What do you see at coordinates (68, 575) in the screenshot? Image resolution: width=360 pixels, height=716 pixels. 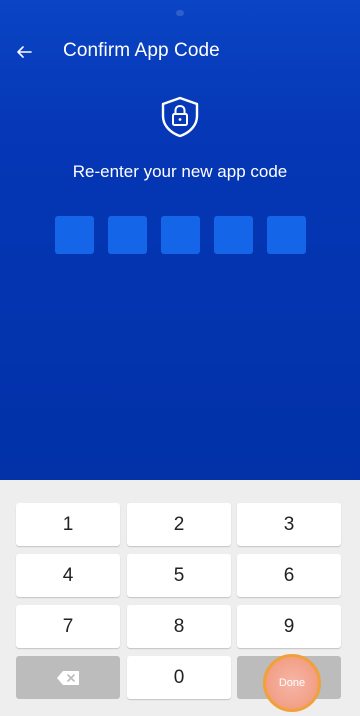 I see `key-4: 4` at bounding box center [68, 575].